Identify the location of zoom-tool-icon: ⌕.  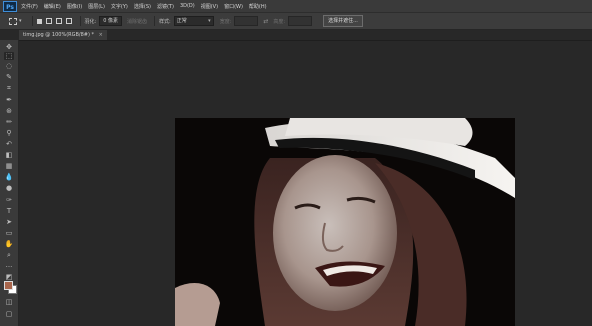
(9, 255).